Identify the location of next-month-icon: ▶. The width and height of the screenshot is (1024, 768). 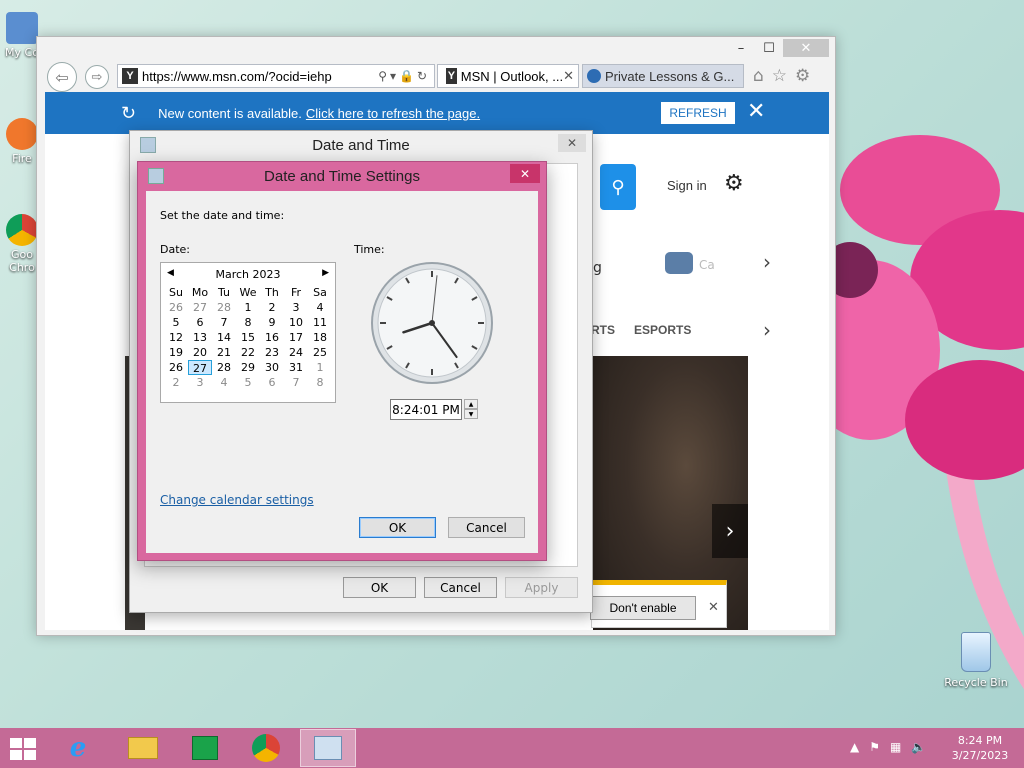
(325, 273).